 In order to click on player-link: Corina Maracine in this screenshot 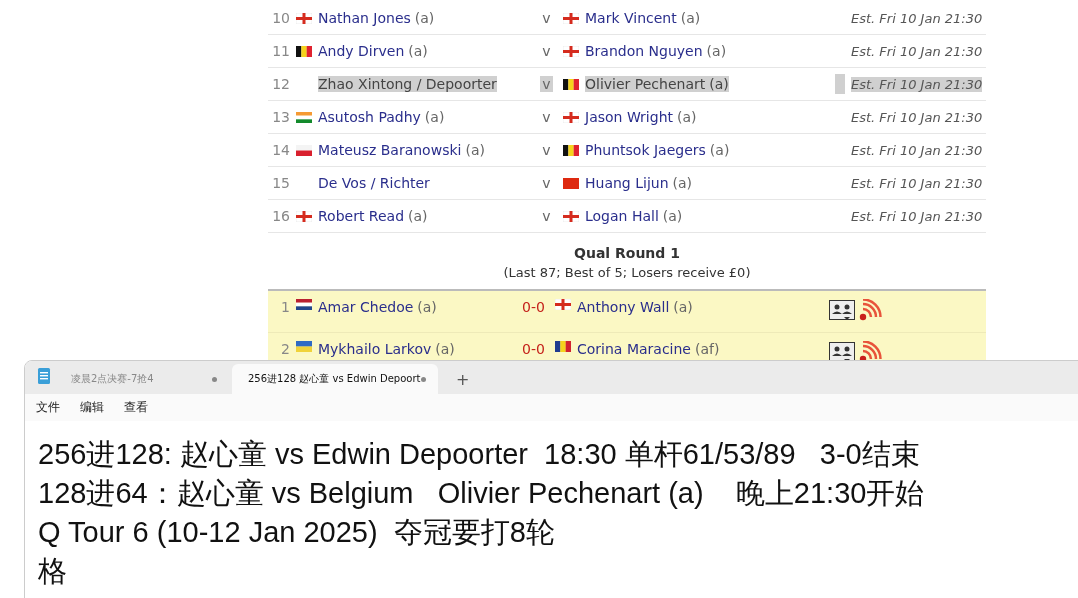, I will do `click(634, 349)`.